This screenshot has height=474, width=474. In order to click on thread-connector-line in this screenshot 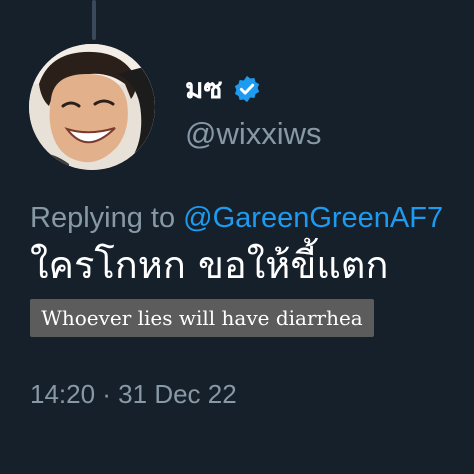, I will do `click(94, 20)`.